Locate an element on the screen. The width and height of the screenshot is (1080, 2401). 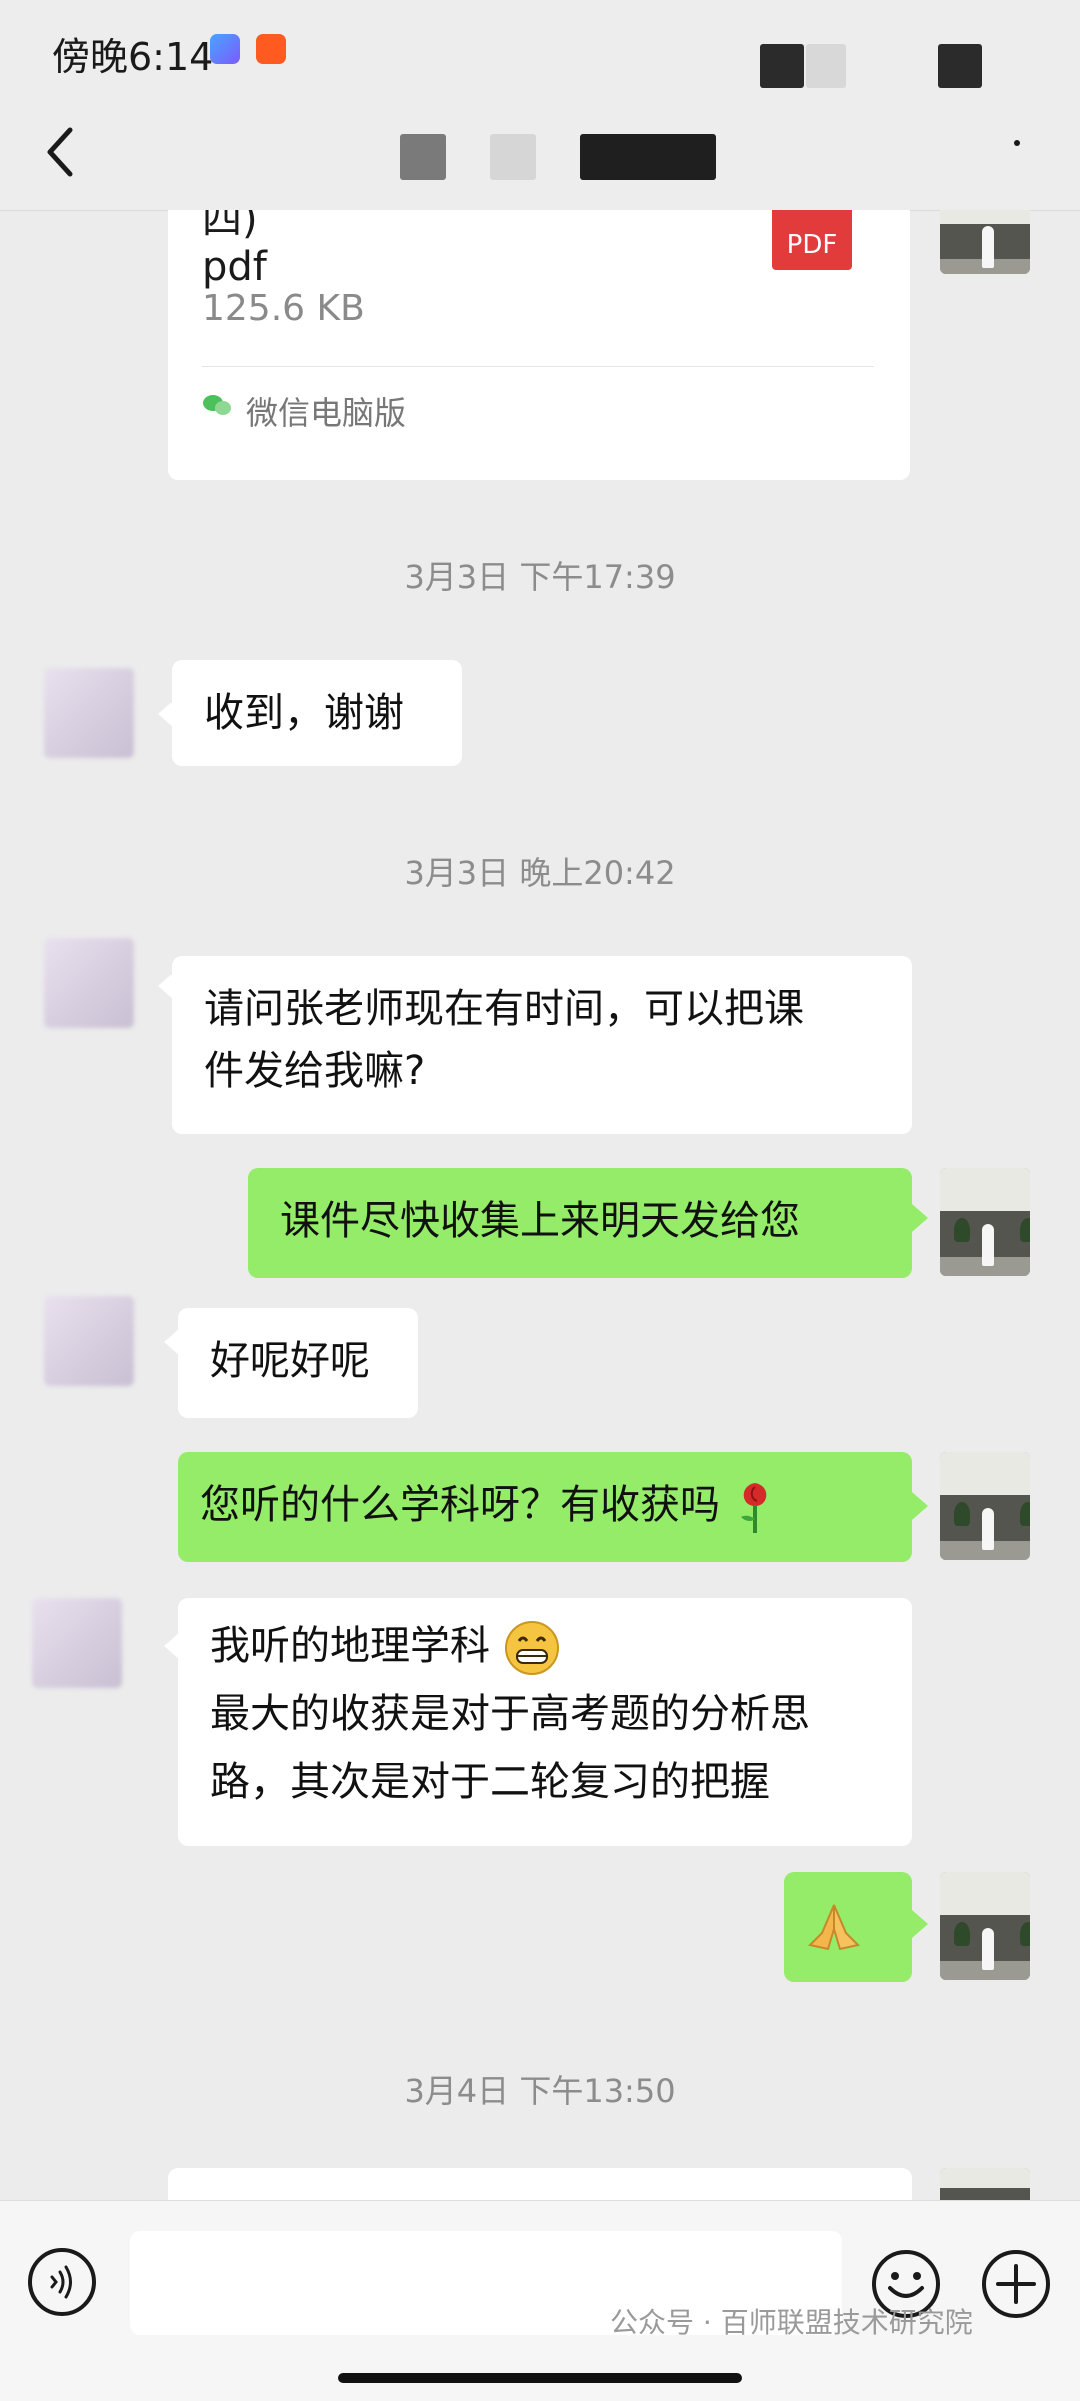
timestamp: 3月4日 下午13:50 is located at coordinates (540, 2091).